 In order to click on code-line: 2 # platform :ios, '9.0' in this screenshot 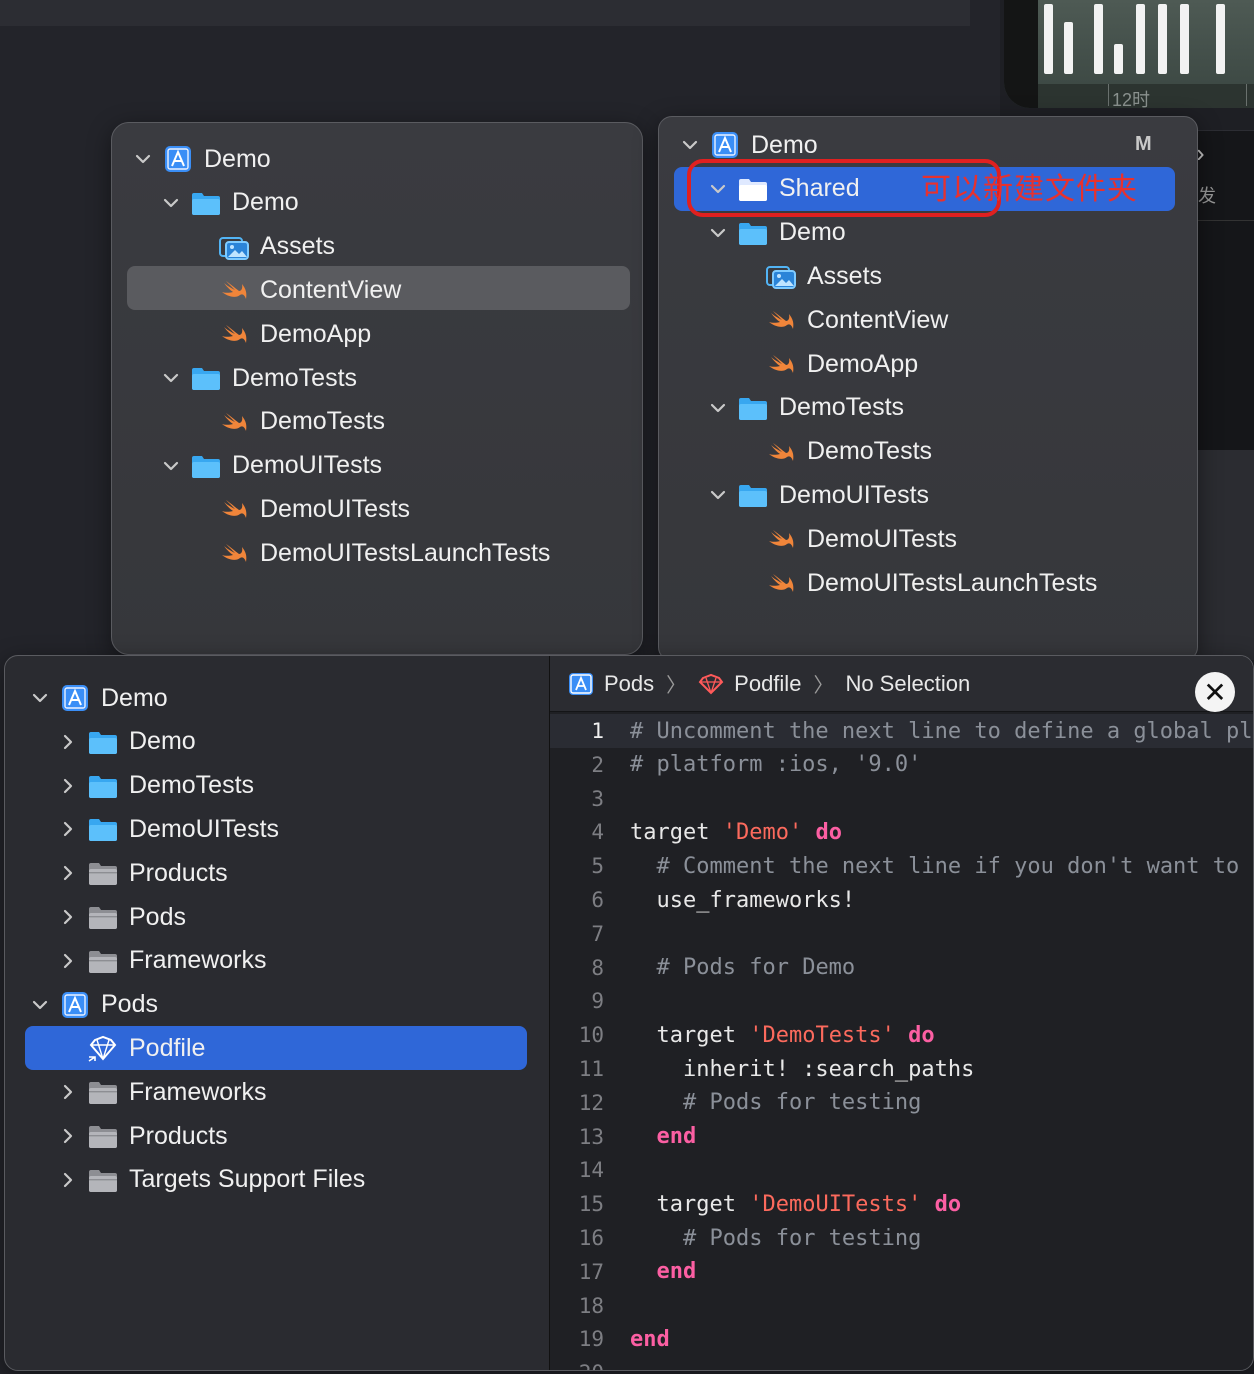, I will do `click(901, 765)`.